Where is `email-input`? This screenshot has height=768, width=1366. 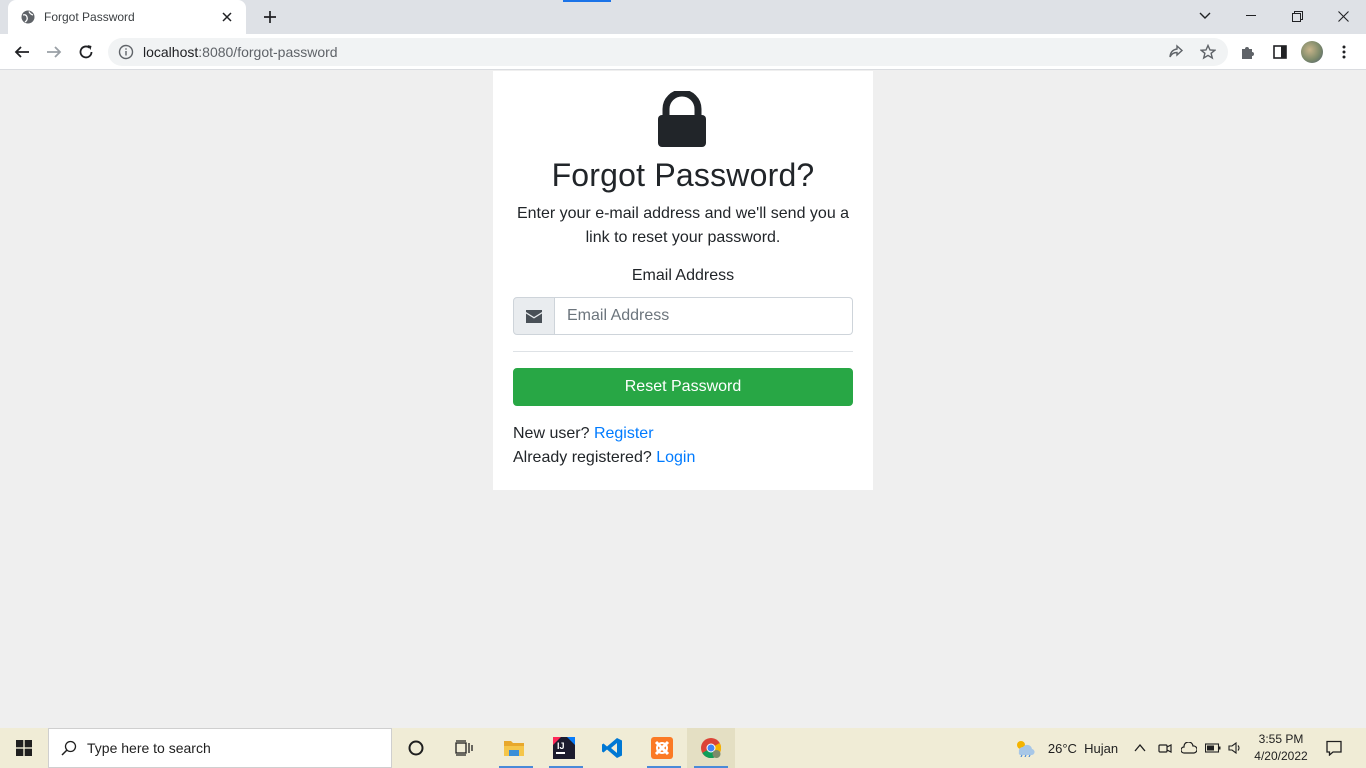
email-input is located at coordinates (704, 316).